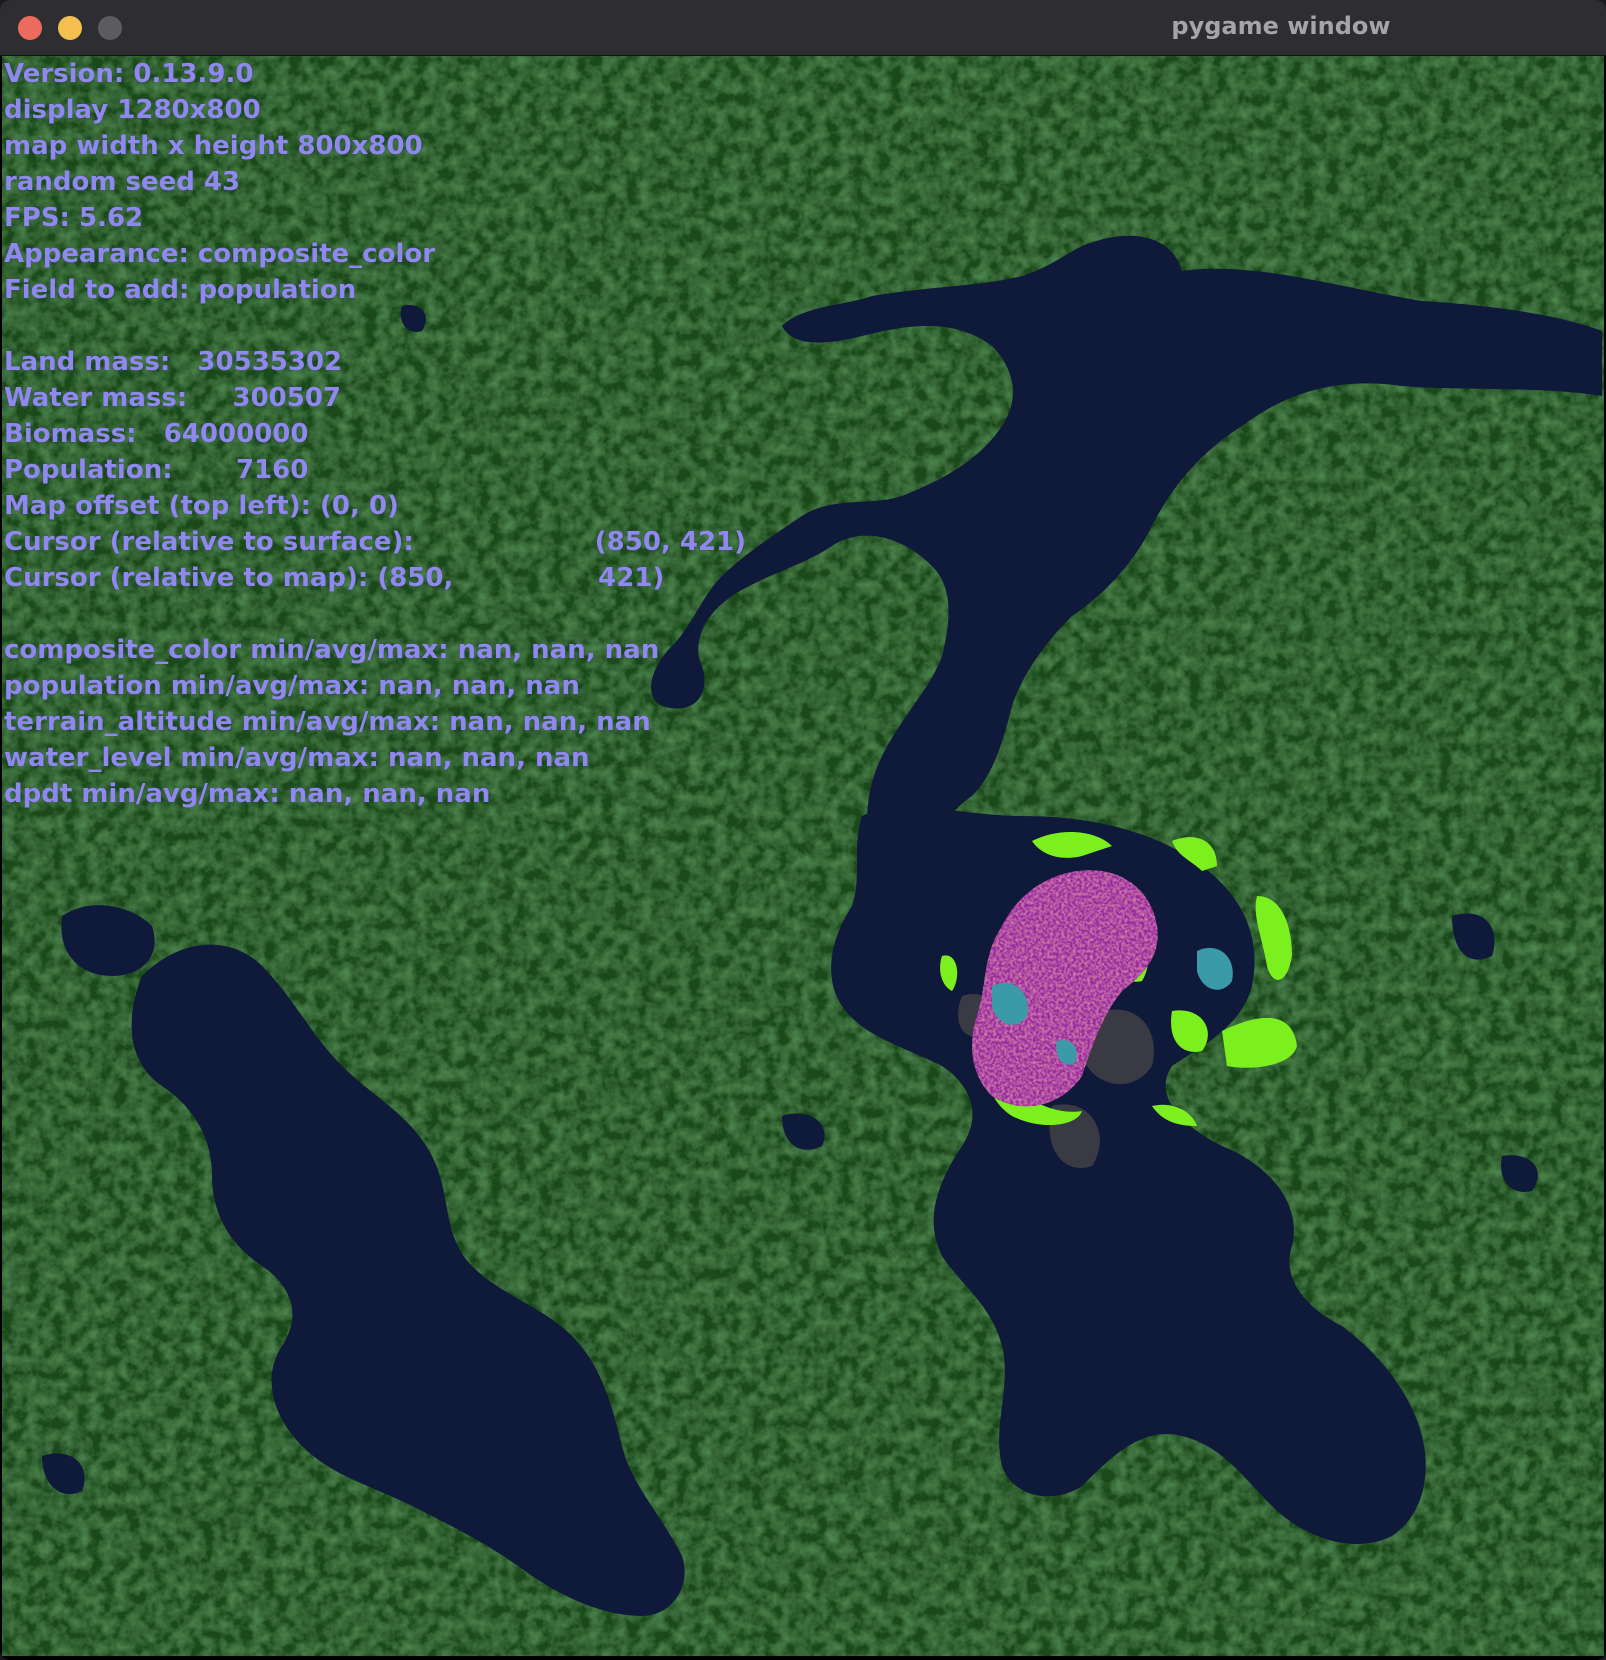  What do you see at coordinates (375, 542) in the screenshot?
I see `hud-line: Cursor (relative to surface): (850, 421)` at bounding box center [375, 542].